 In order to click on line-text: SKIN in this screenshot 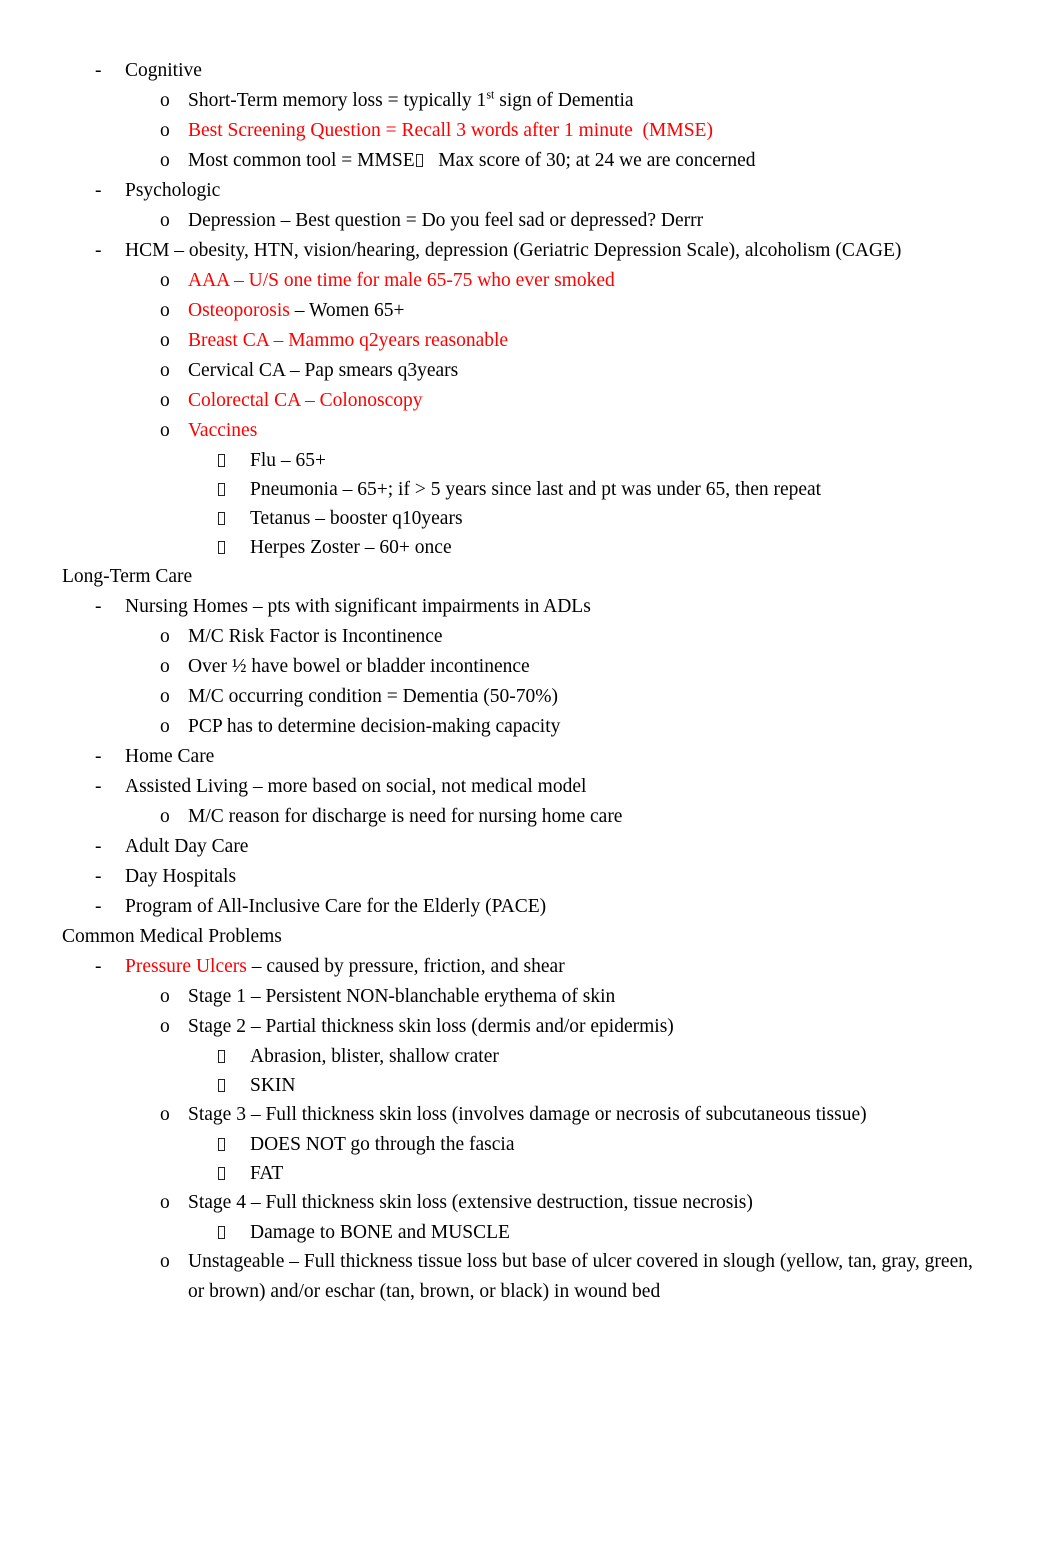, I will do `click(273, 1085)`.